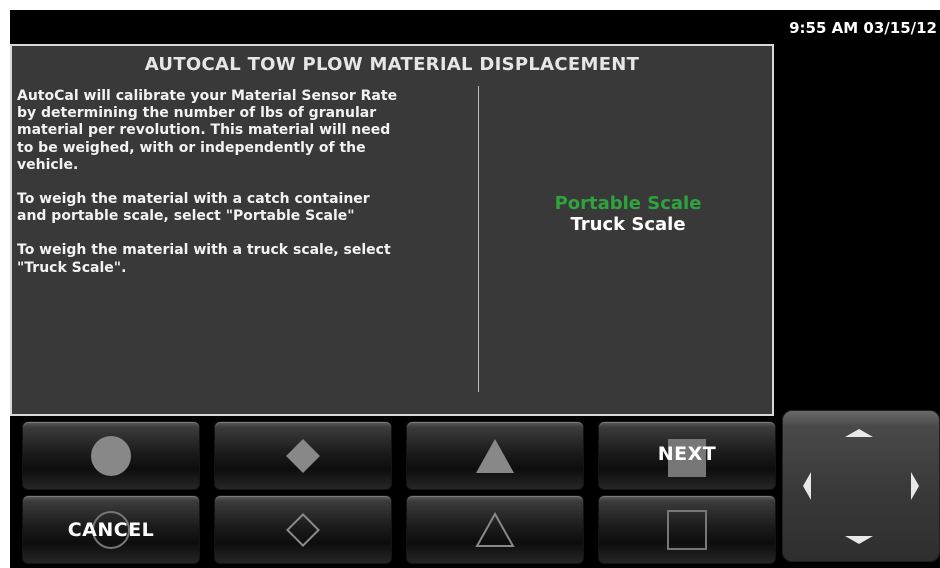 This screenshot has width=940, height=568. I want to click on cancel-button: CANCEL, so click(111, 529).